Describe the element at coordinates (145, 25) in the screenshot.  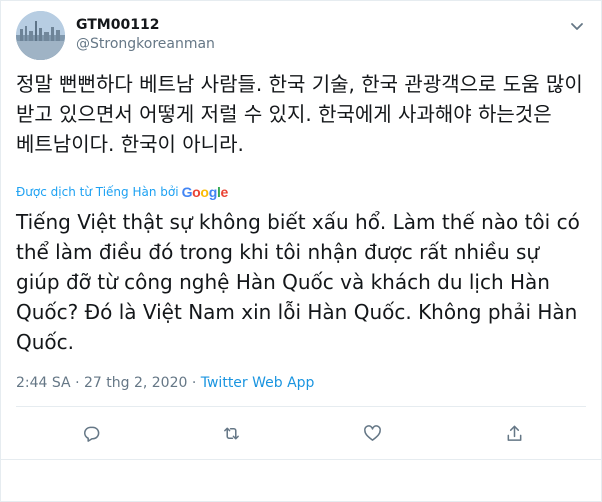
I see `display-name: GTM00112` at that location.